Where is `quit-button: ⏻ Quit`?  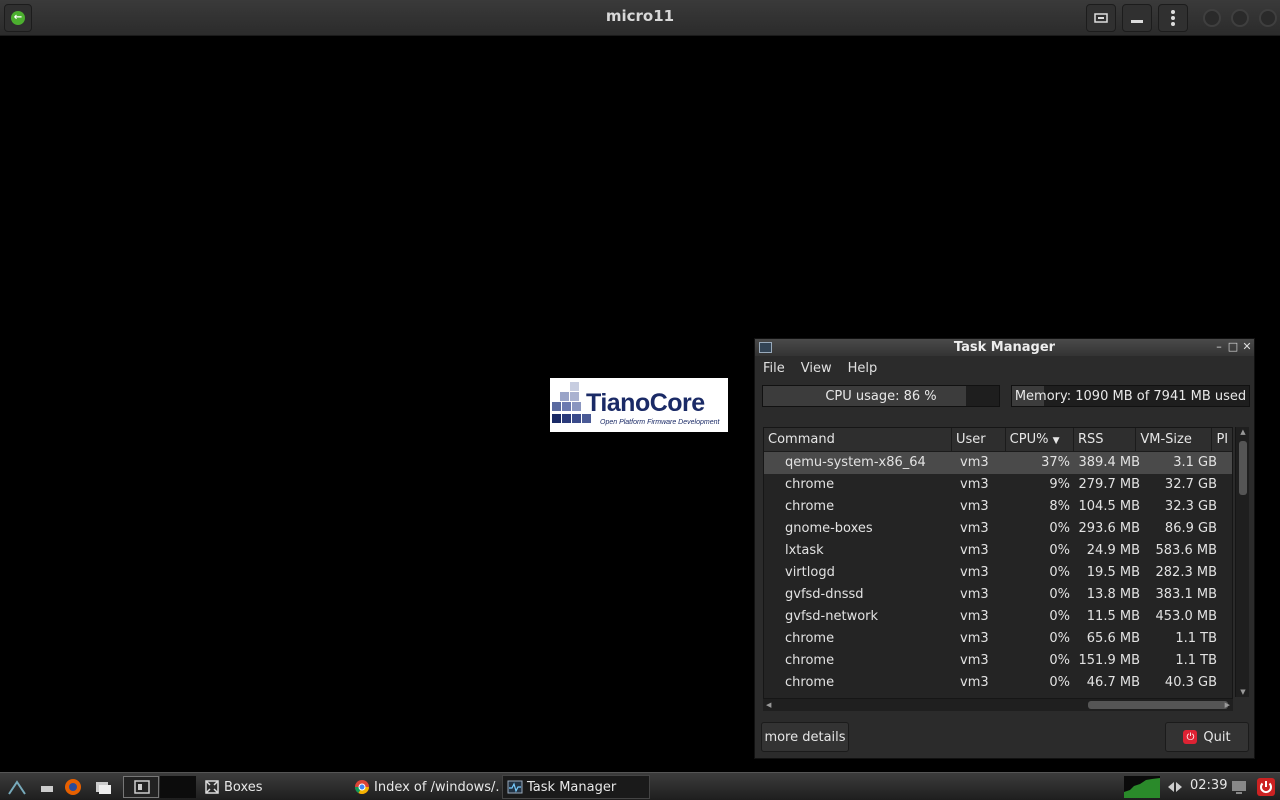
quit-button: ⏻ Quit is located at coordinates (1207, 737).